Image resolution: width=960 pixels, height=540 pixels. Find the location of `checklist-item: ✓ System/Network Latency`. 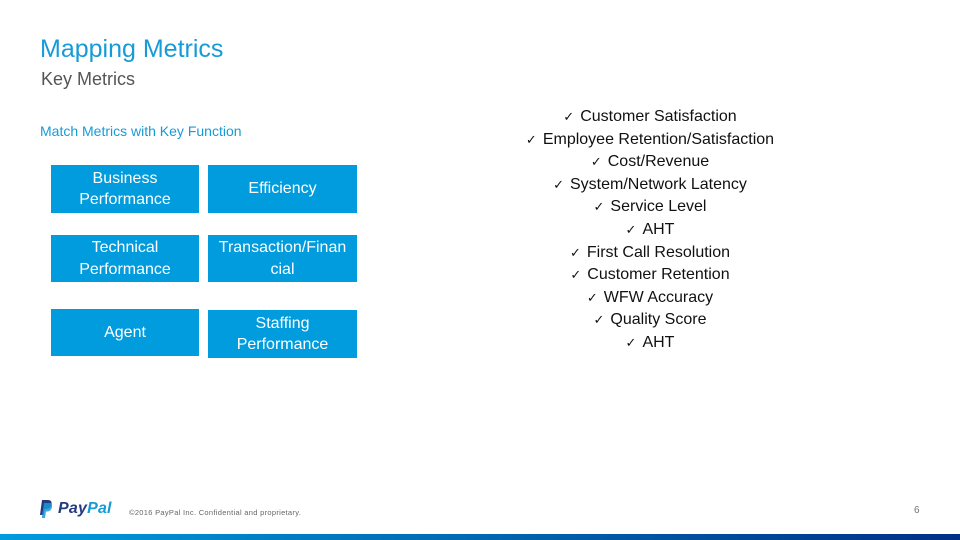

checklist-item: ✓ System/Network Latency is located at coordinates (650, 184).